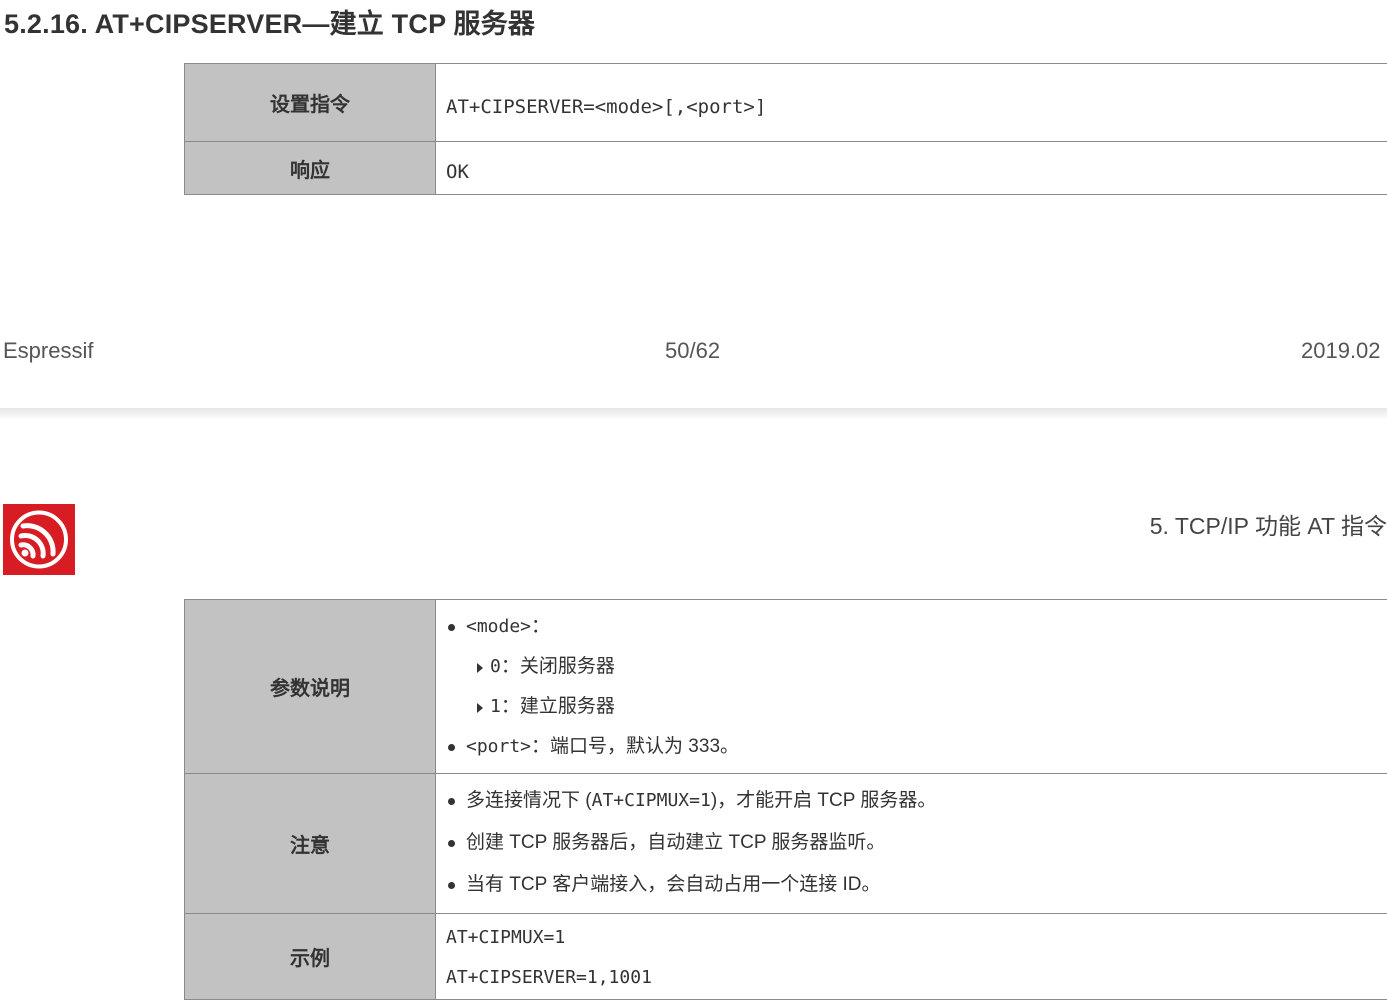 This screenshot has height=1000, width=1387. What do you see at coordinates (911, 885) in the screenshot?
I see `list-item: 当有 TCP 客户端接入，会自动占用一个连接 ID。` at bounding box center [911, 885].